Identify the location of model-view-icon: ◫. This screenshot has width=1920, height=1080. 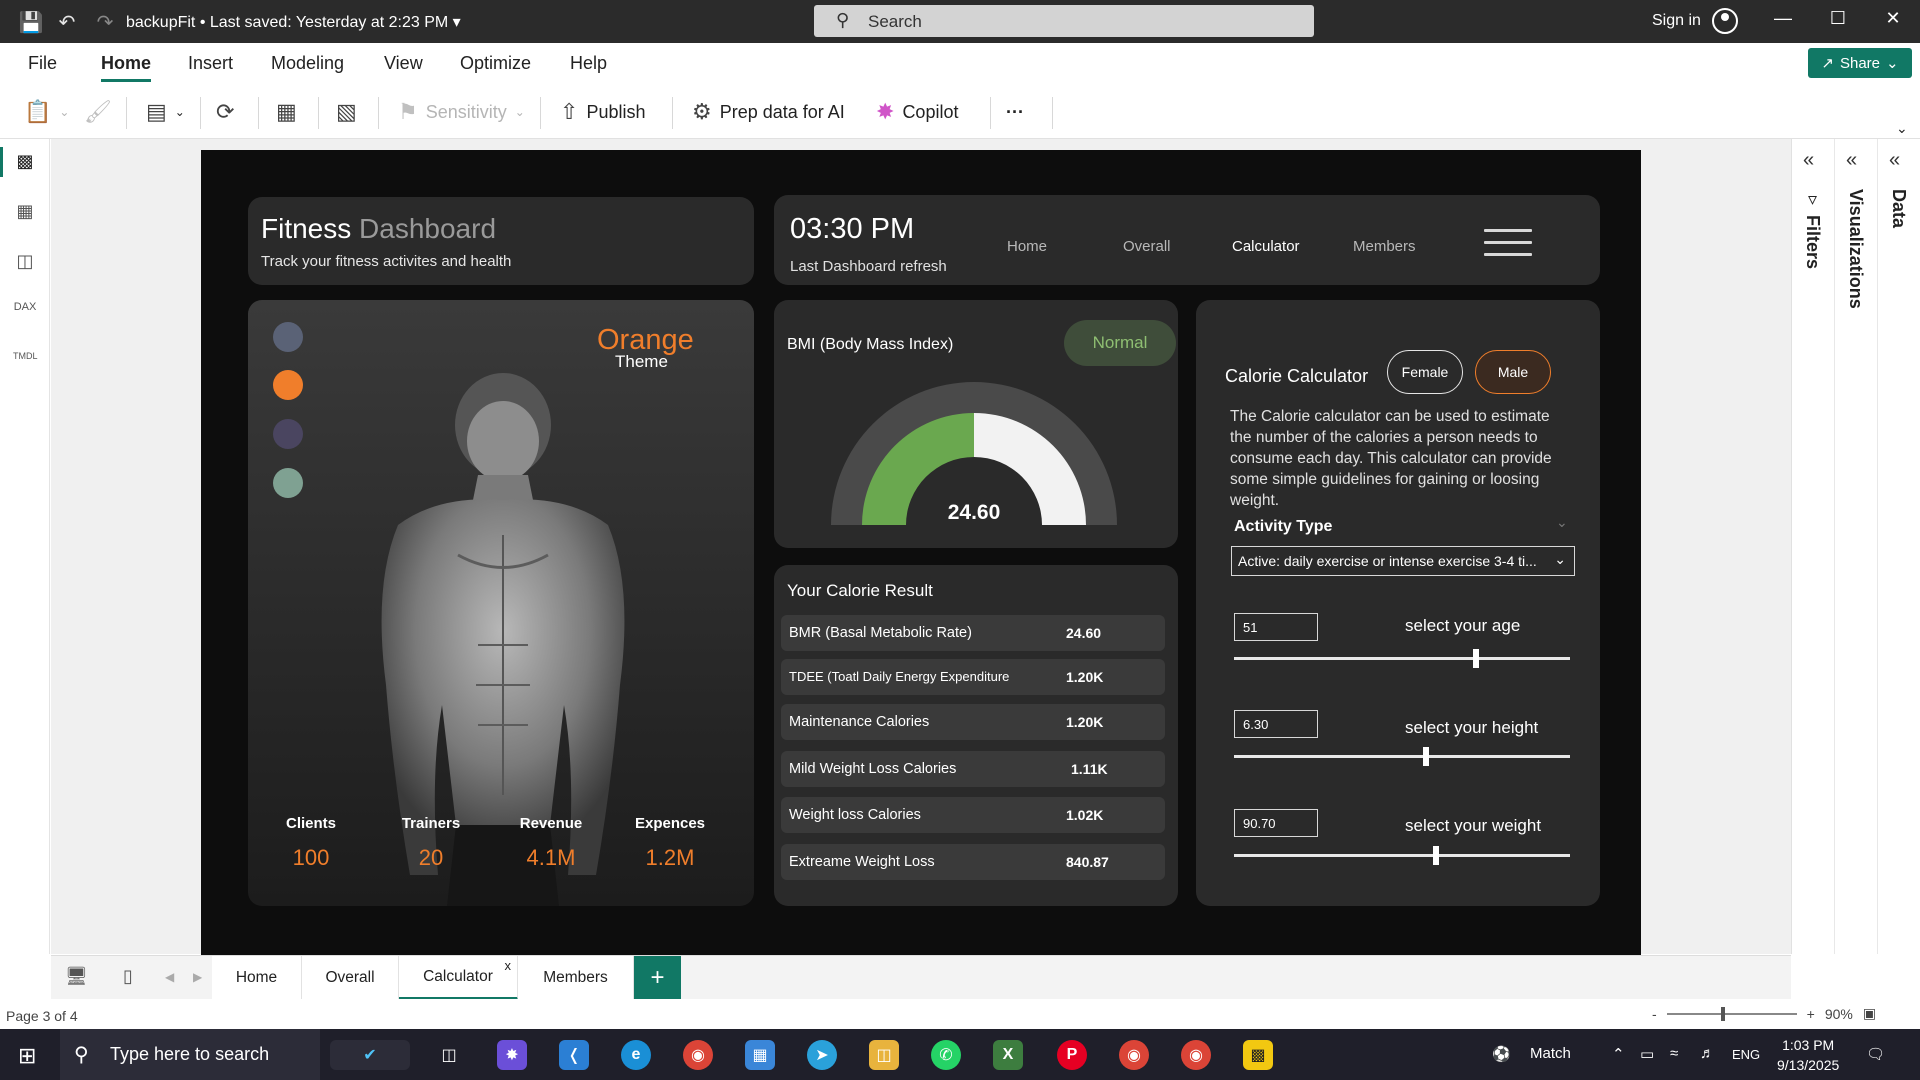
(25, 263).